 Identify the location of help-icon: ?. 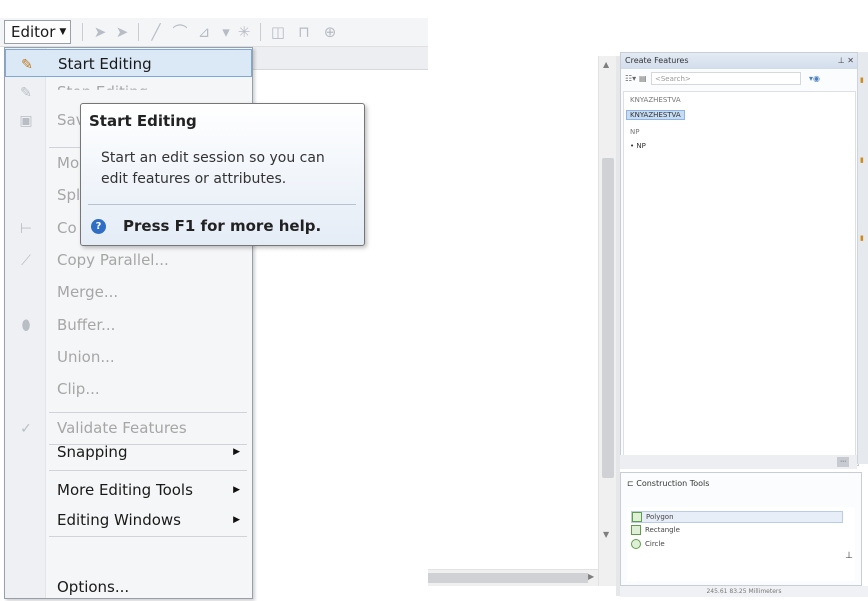
(98, 226).